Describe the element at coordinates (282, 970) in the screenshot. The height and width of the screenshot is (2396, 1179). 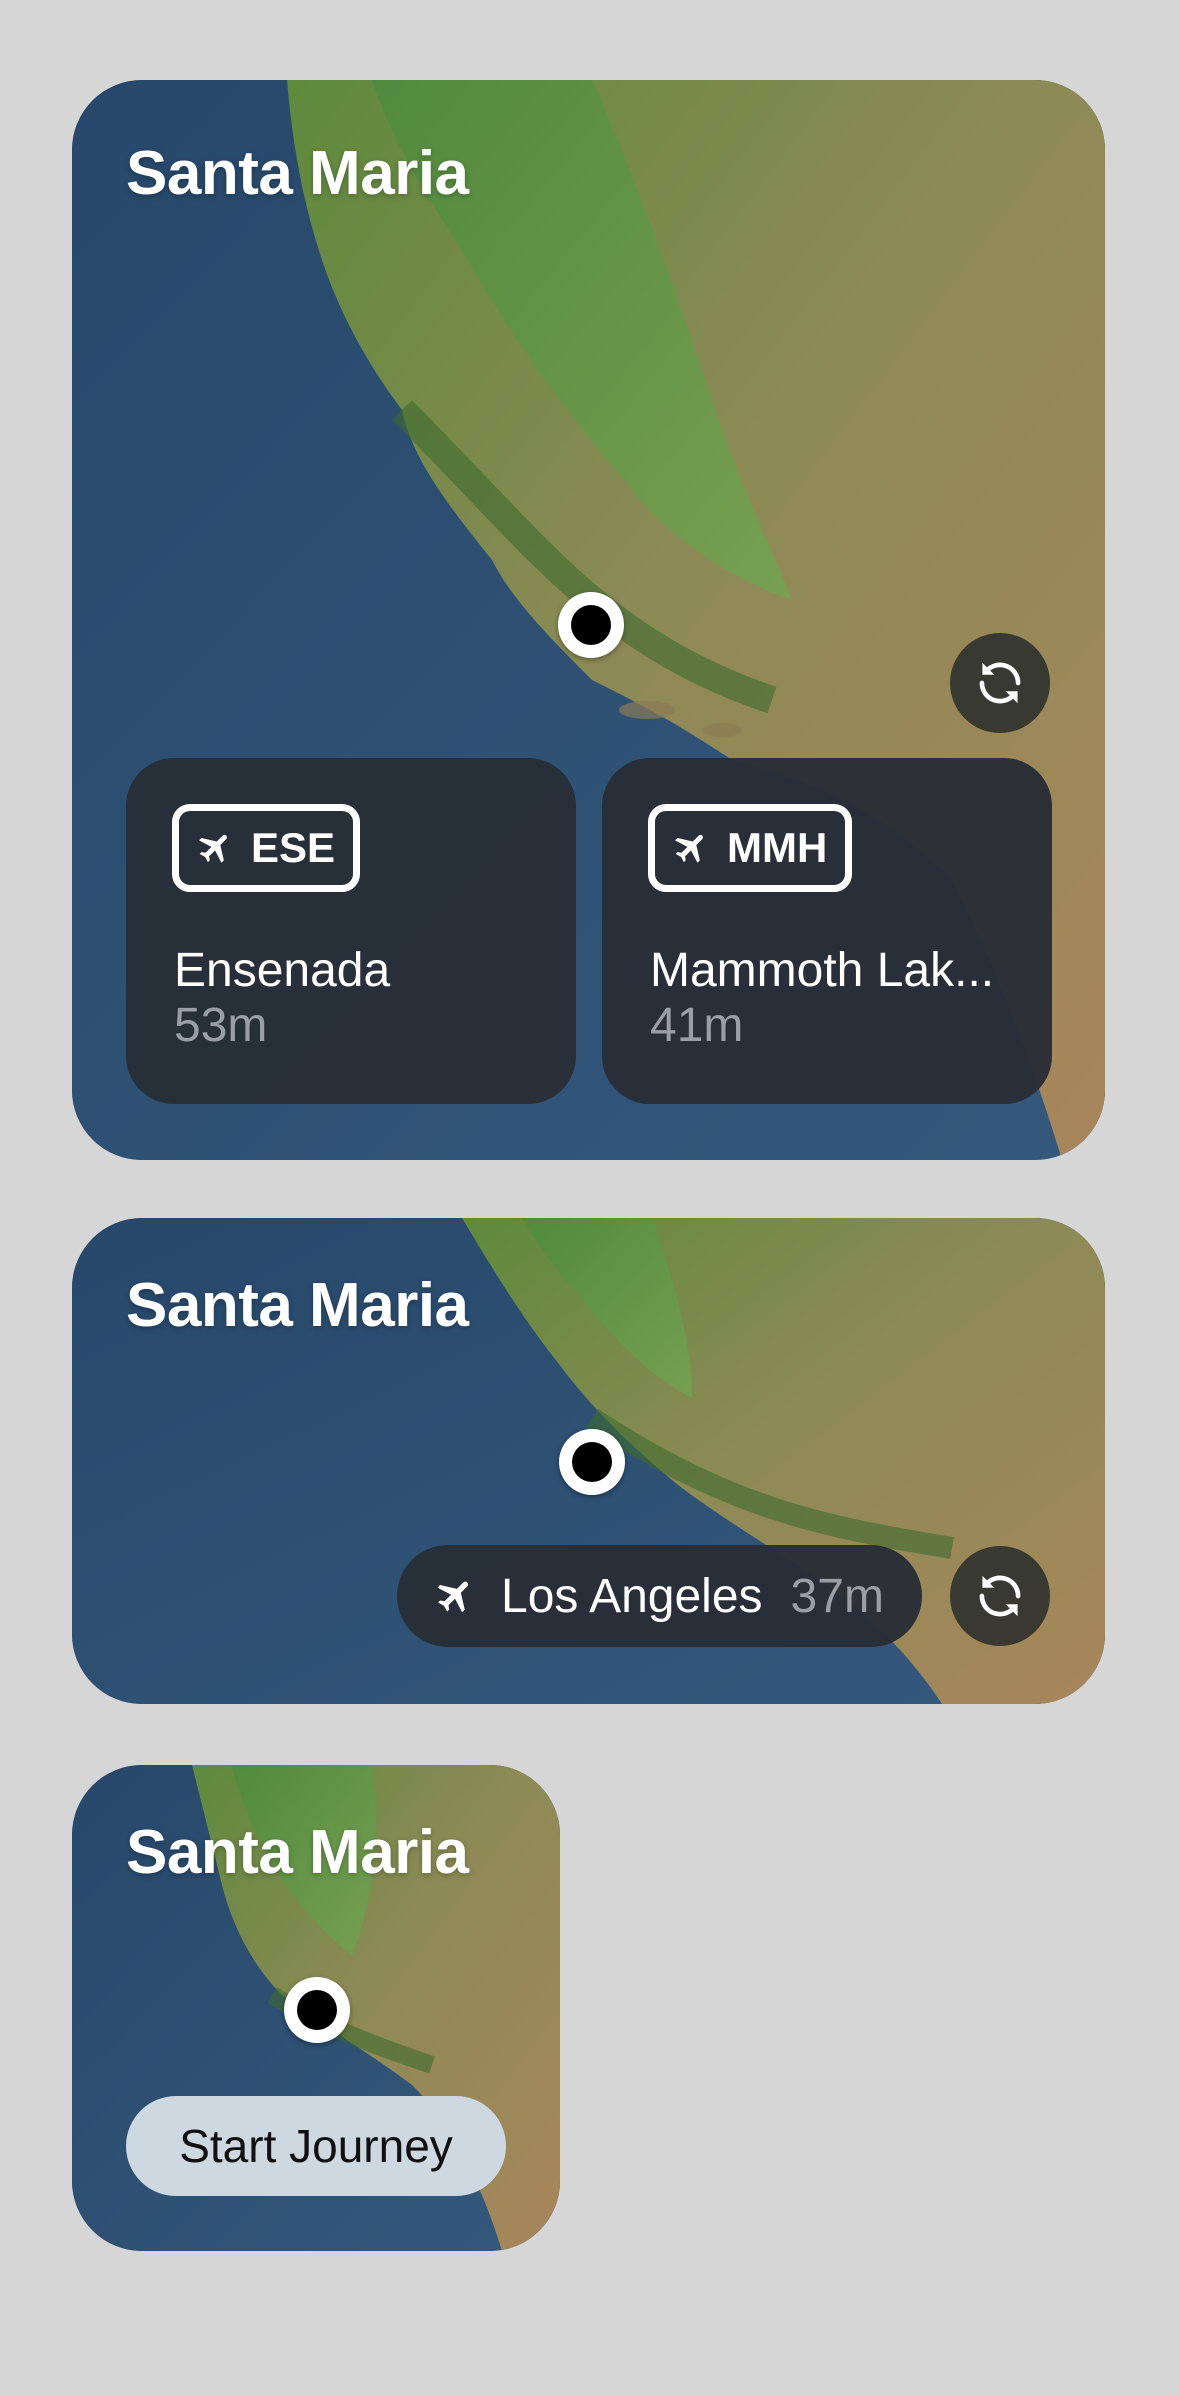
I see `destination-name: Ensenada` at that location.